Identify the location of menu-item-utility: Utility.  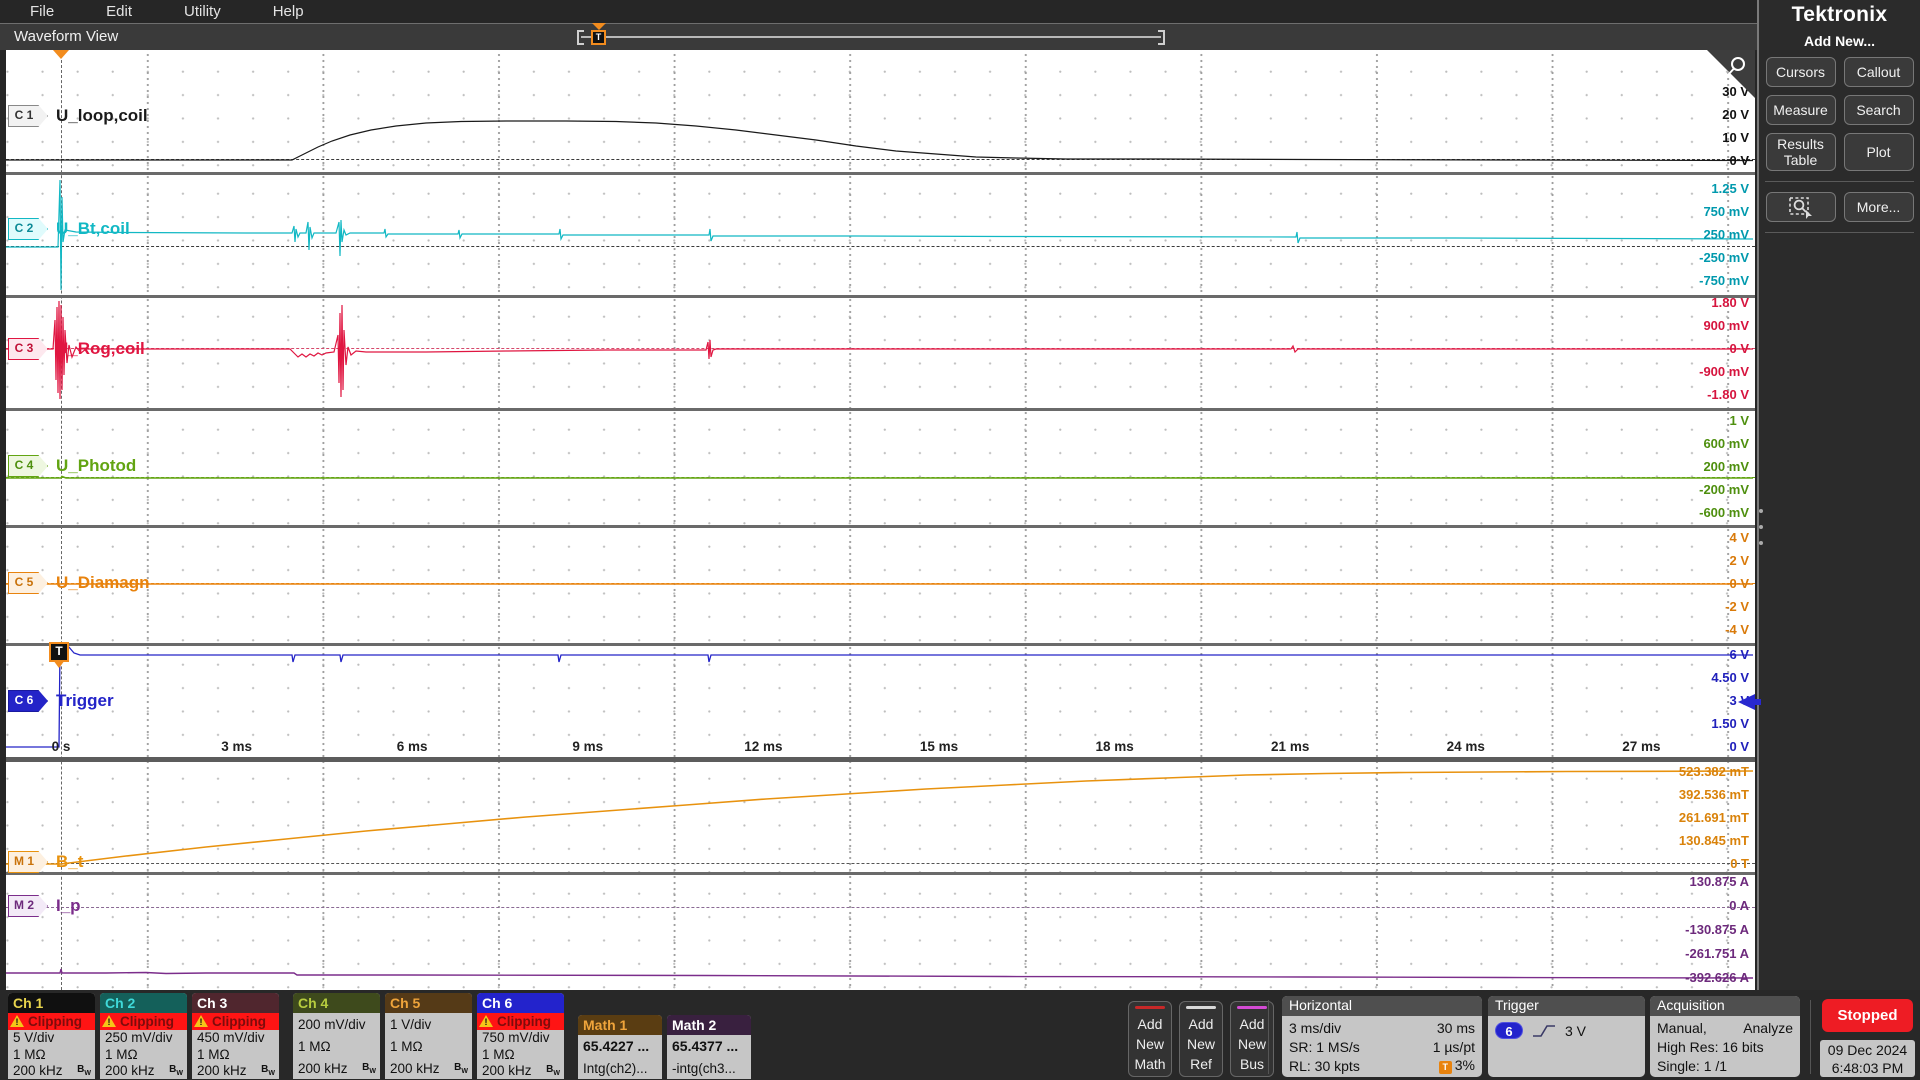
(202, 11).